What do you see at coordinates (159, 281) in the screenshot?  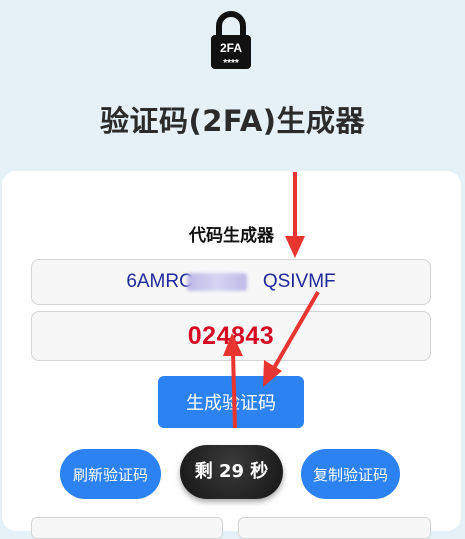 I see `secret-prefix: 6AMRC` at bounding box center [159, 281].